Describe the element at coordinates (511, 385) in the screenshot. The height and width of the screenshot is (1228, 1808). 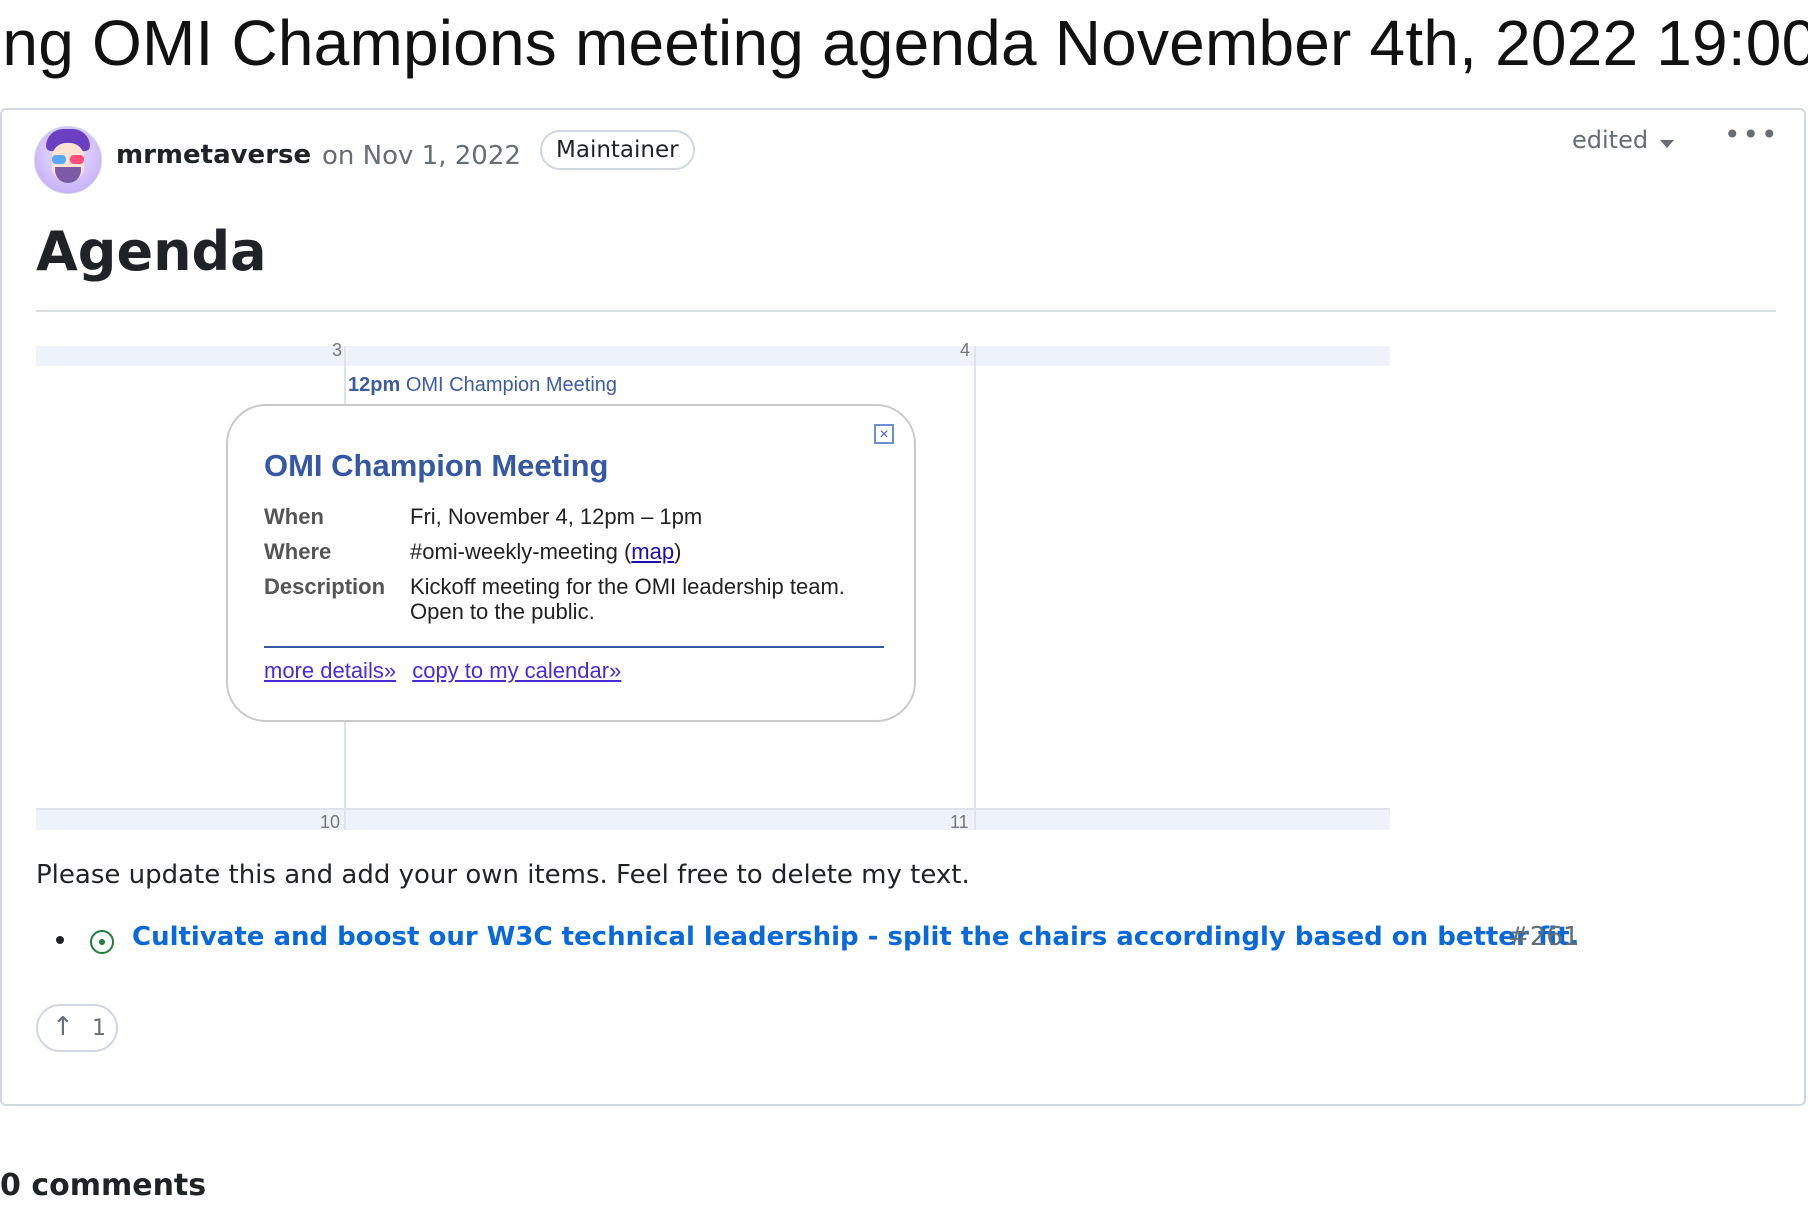
I see `event-name: OMI Champion Meeting` at that location.